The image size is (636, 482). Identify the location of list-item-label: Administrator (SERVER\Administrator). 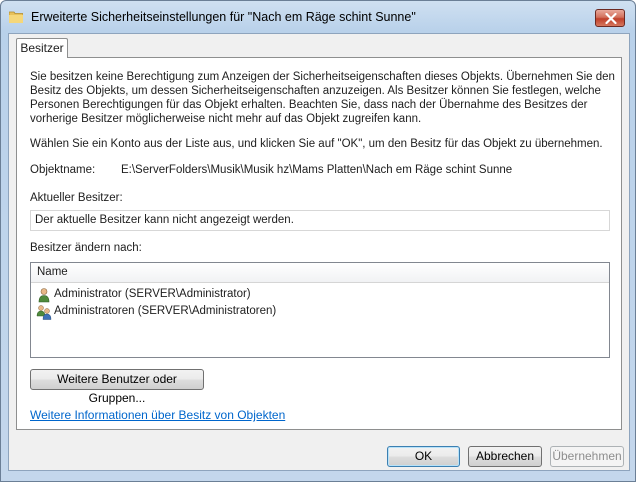
(152, 294).